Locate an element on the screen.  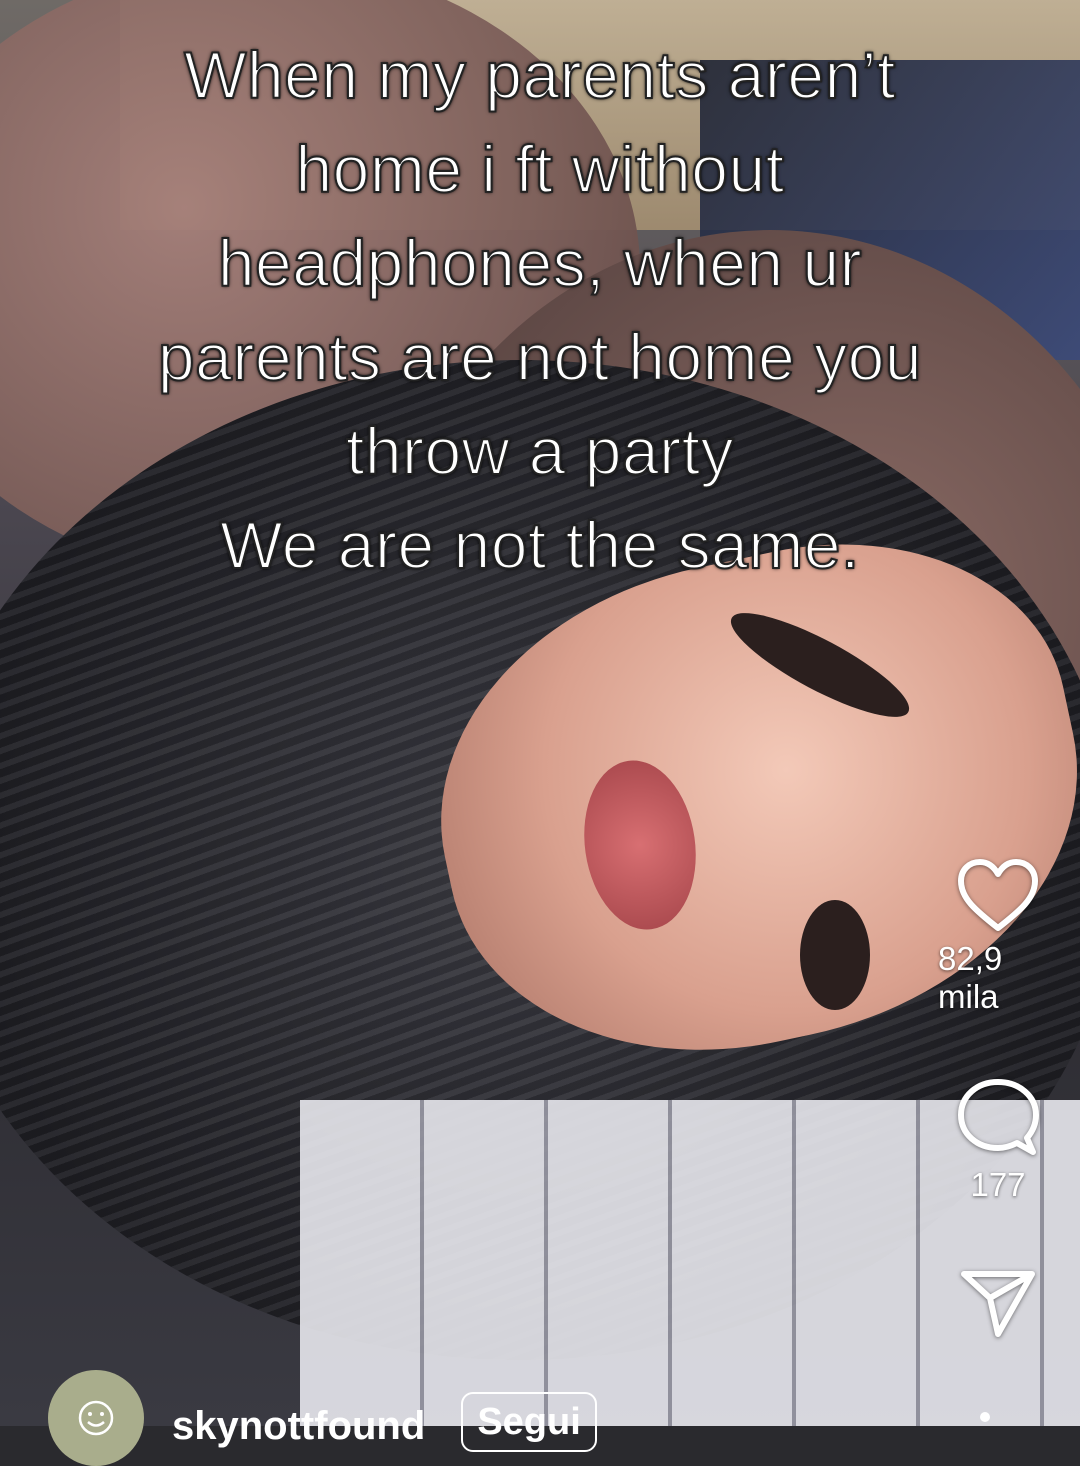
like-button: 82,9 mila is located at coordinates (998, 937).